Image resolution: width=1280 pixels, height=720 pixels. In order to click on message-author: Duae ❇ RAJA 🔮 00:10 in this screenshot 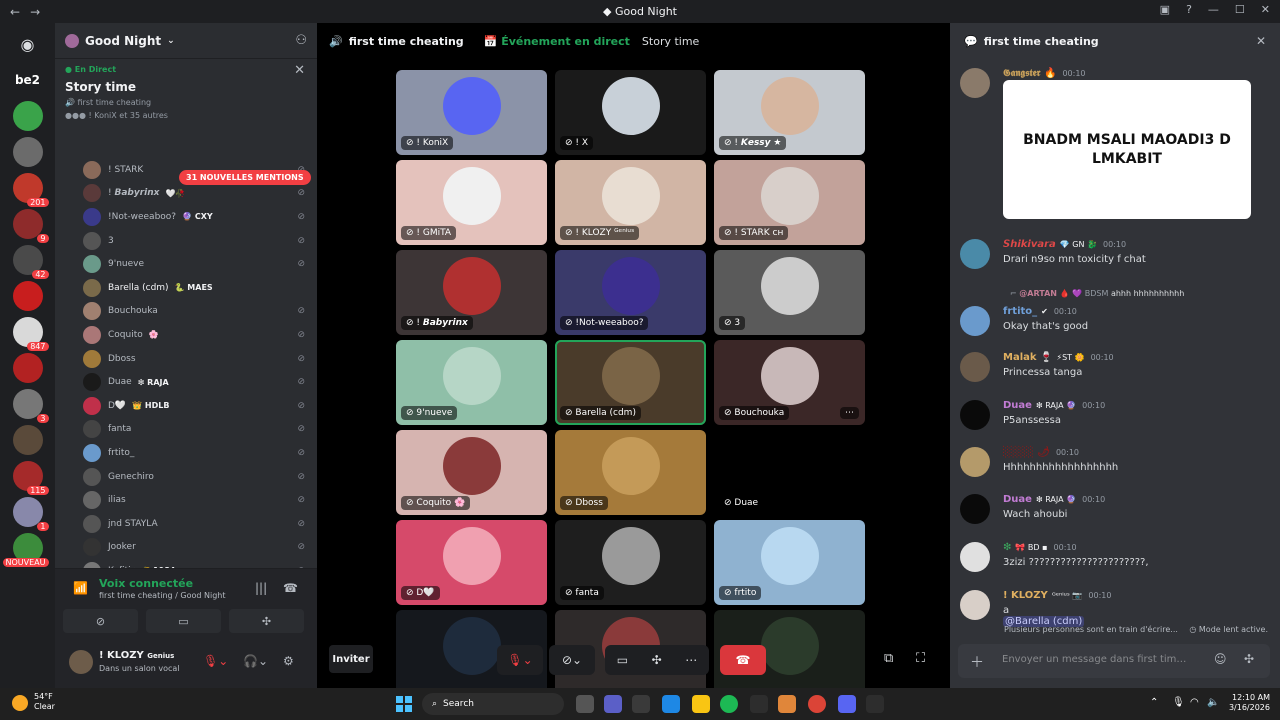, I will do `click(1054, 405)`.